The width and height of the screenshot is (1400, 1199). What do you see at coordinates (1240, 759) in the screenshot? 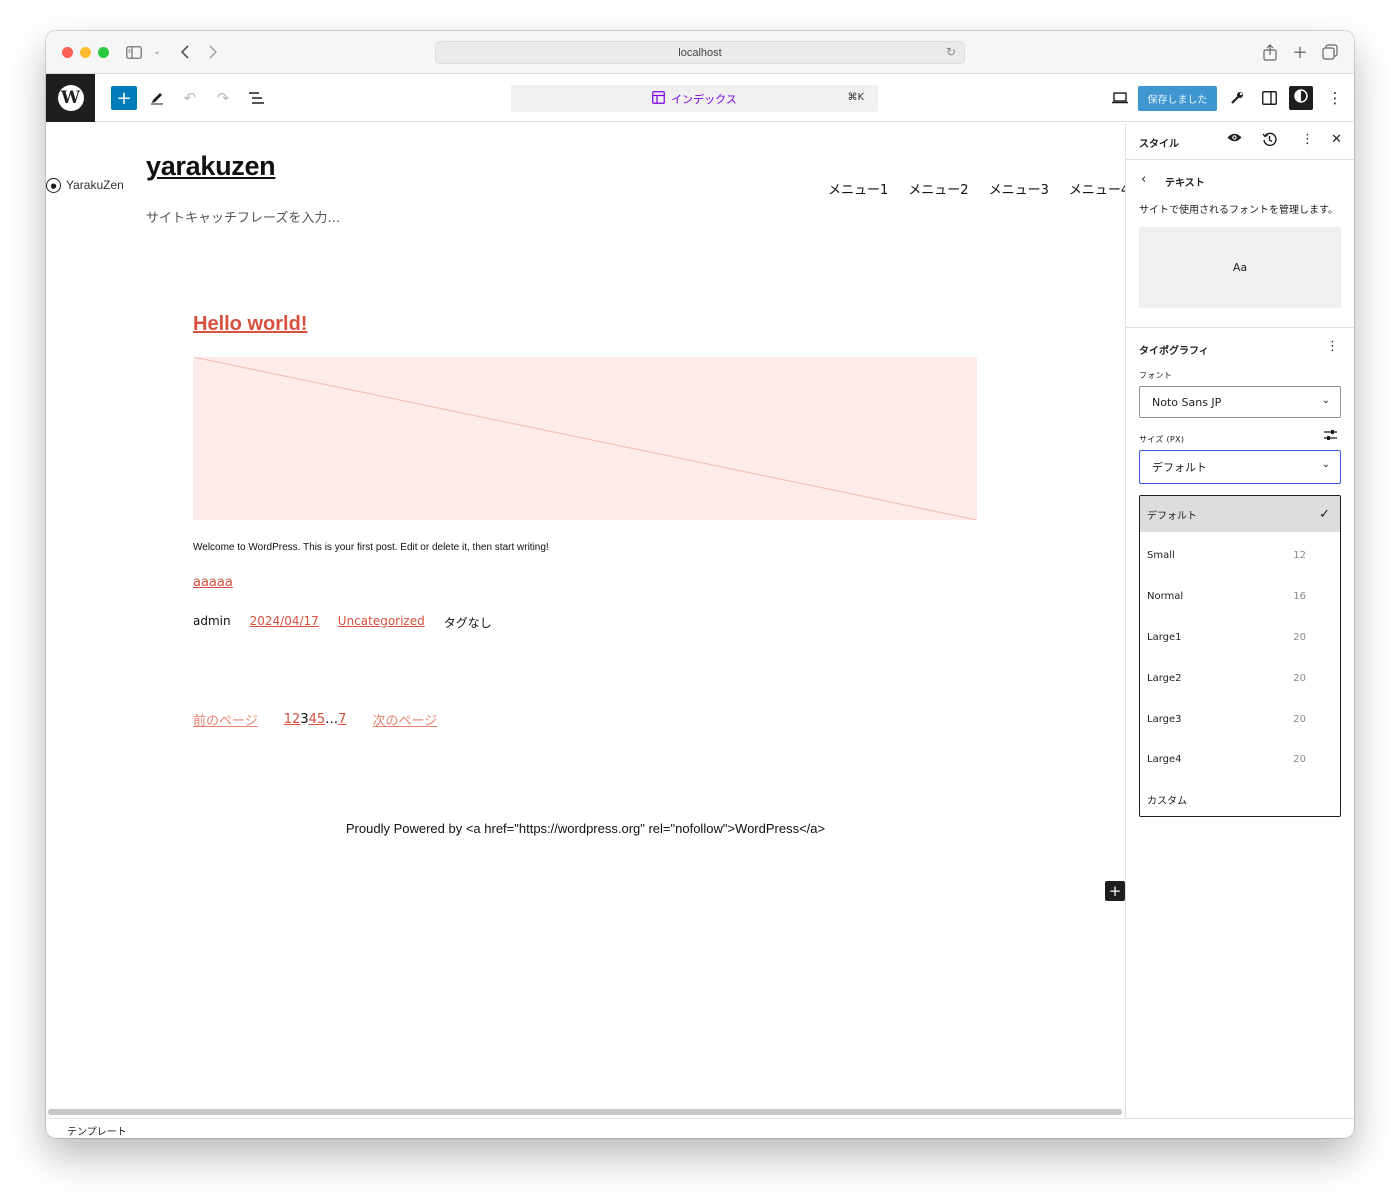
I see `font-size-option: Large4 20` at bounding box center [1240, 759].